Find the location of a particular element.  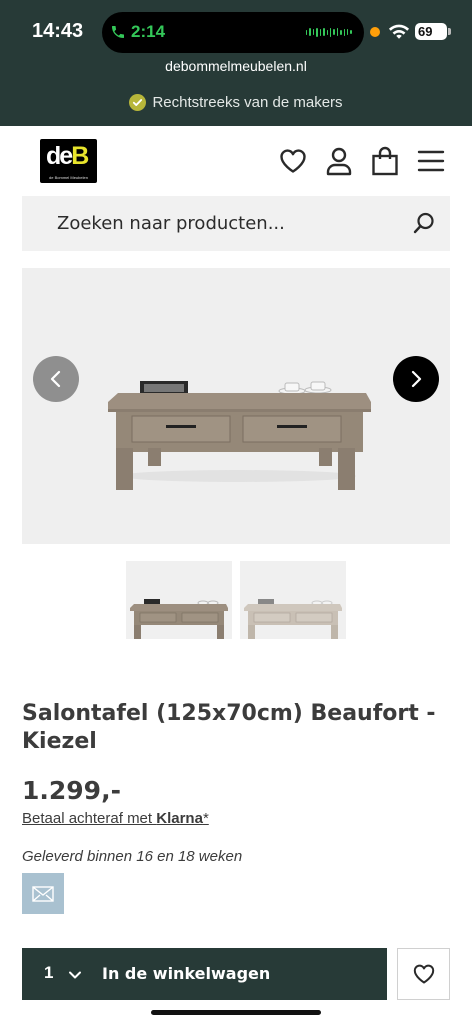

usp-banner: Rechtstreeks van de makers is located at coordinates (236, 102).